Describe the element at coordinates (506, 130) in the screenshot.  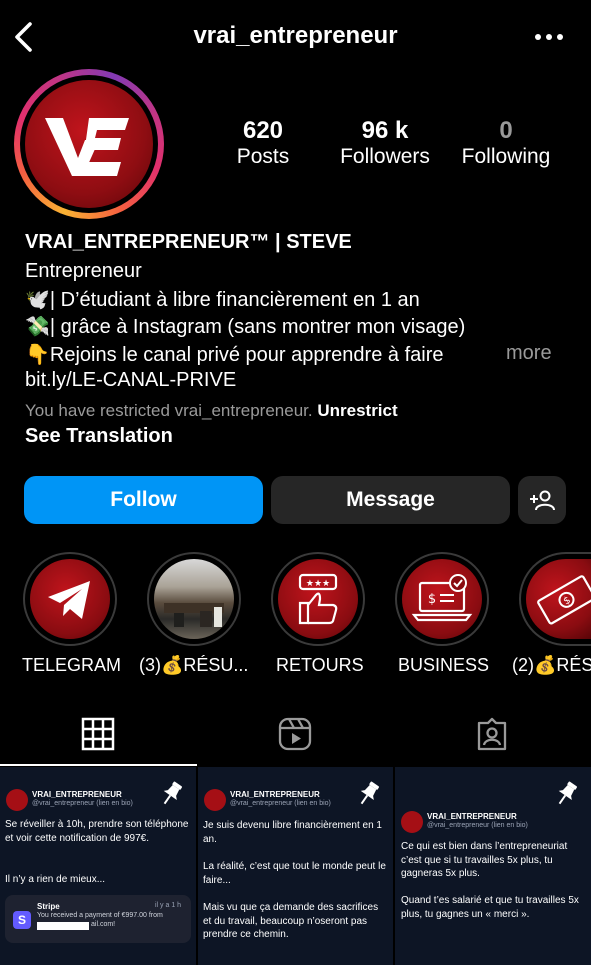
I see `stat-following-value: 0` at that location.